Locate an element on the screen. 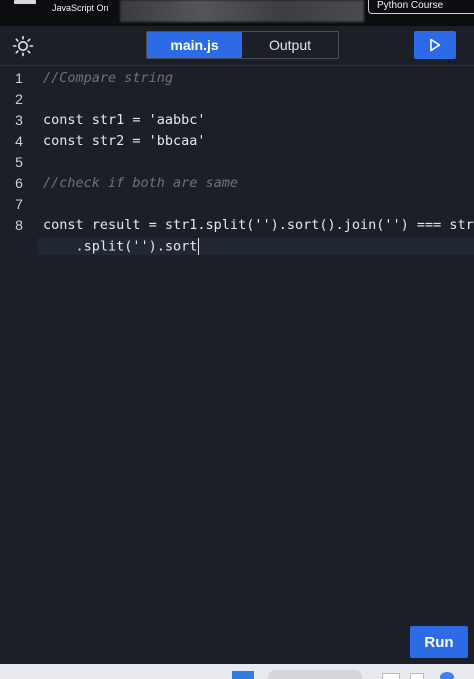 This screenshot has width=474, height=679. course-link-right-label: Python Course is located at coordinates (410, 5).